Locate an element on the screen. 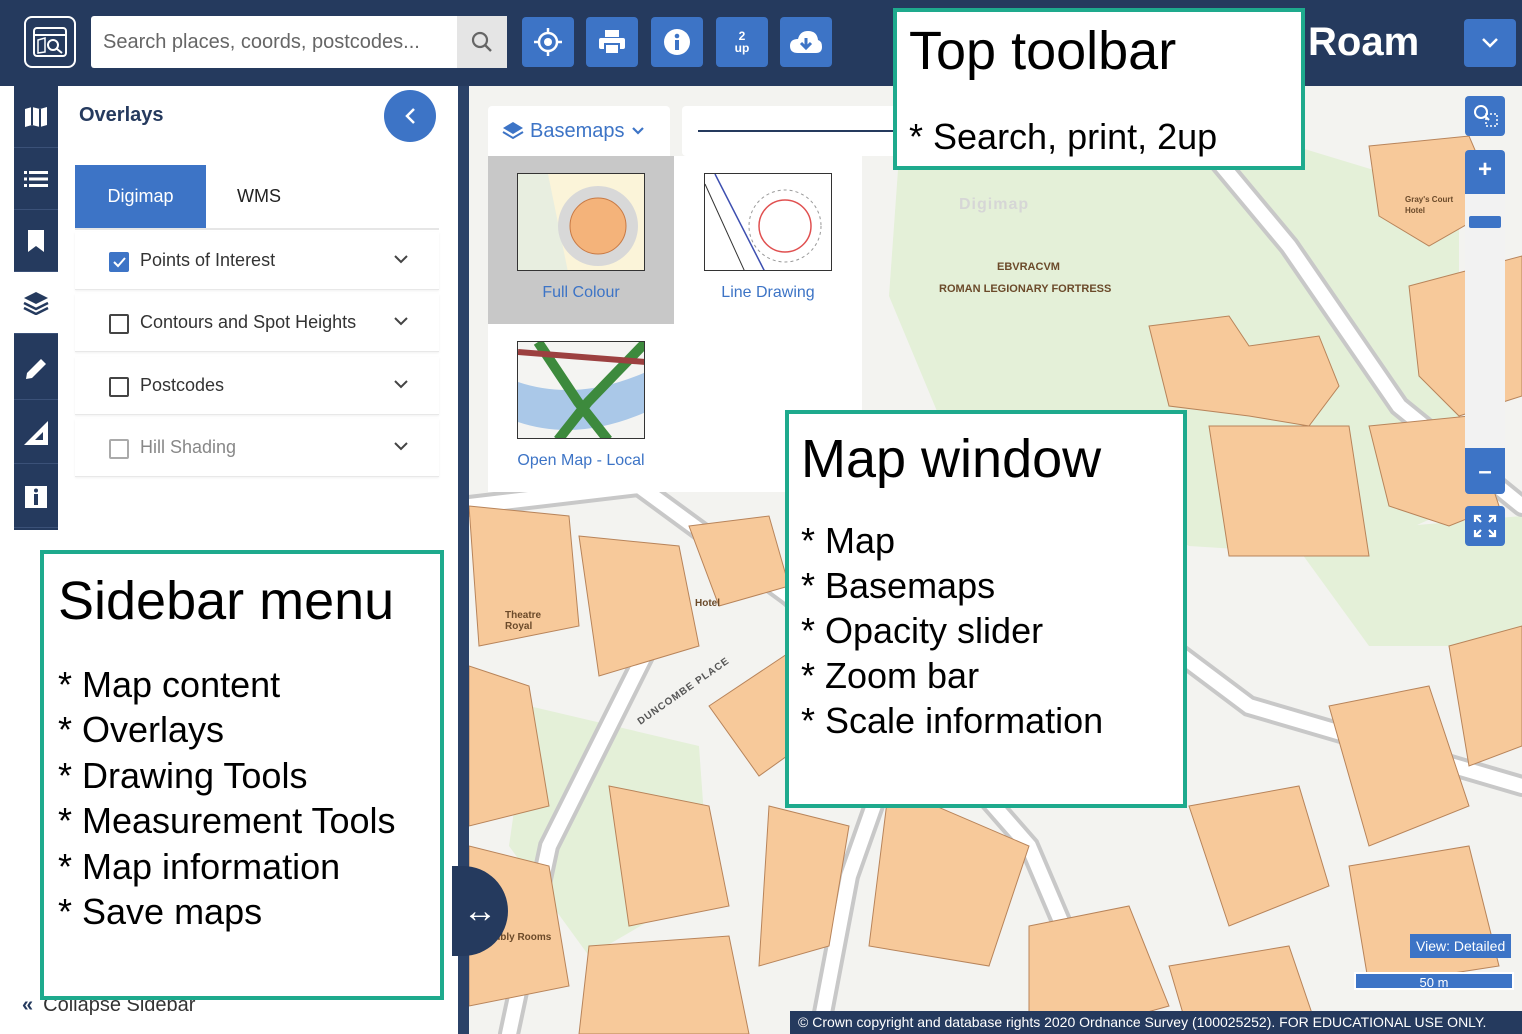 The width and height of the screenshot is (1522, 1034). print-button is located at coordinates (612, 42).